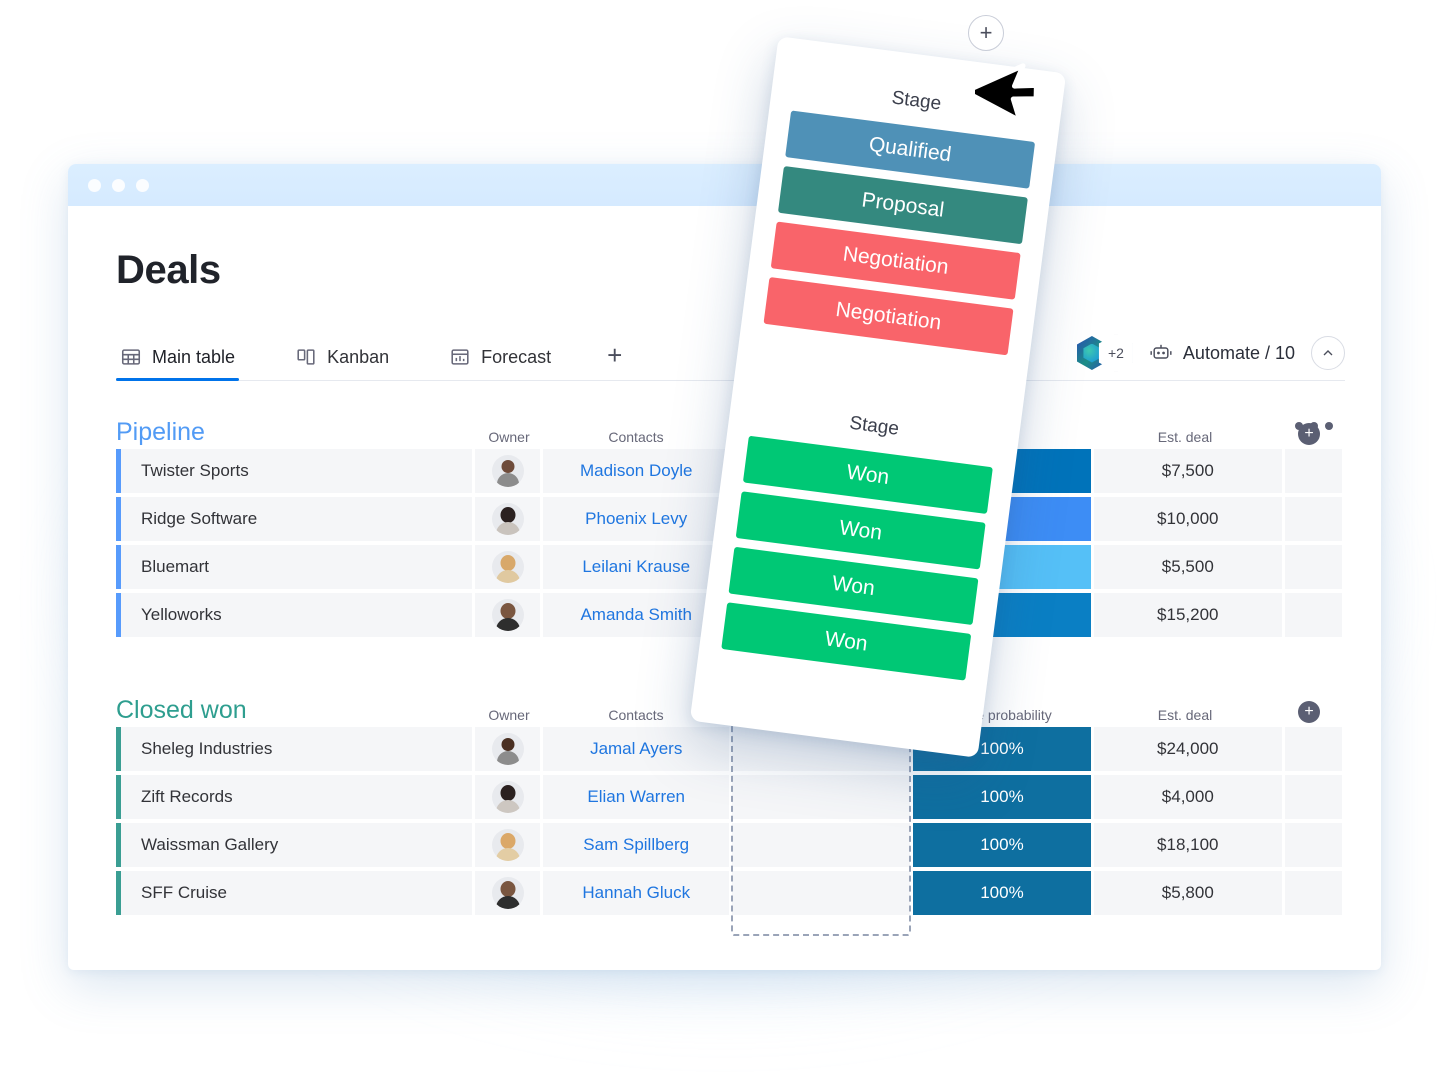 The height and width of the screenshot is (1078, 1450). What do you see at coordinates (178, 363) in the screenshot?
I see `tab-main-table: Main table` at bounding box center [178, 363].